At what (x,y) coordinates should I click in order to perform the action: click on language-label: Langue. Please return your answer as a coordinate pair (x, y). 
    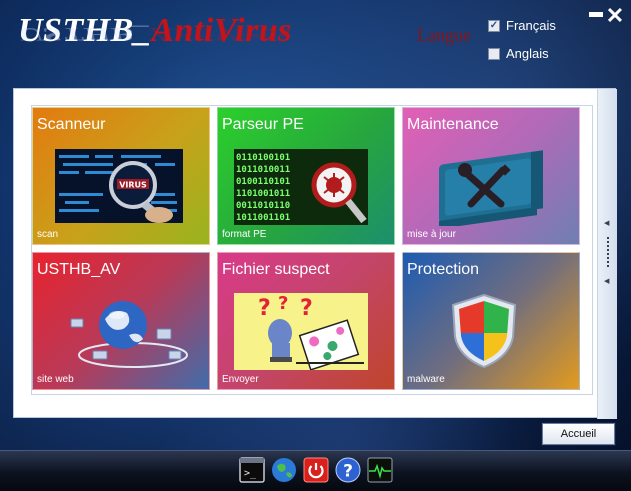
    Looking at the image, I should click on (444, 35).